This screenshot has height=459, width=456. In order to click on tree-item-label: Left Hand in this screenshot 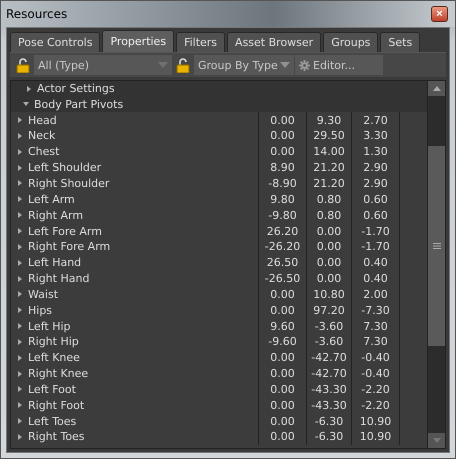, I will do `click(55, 263)`.